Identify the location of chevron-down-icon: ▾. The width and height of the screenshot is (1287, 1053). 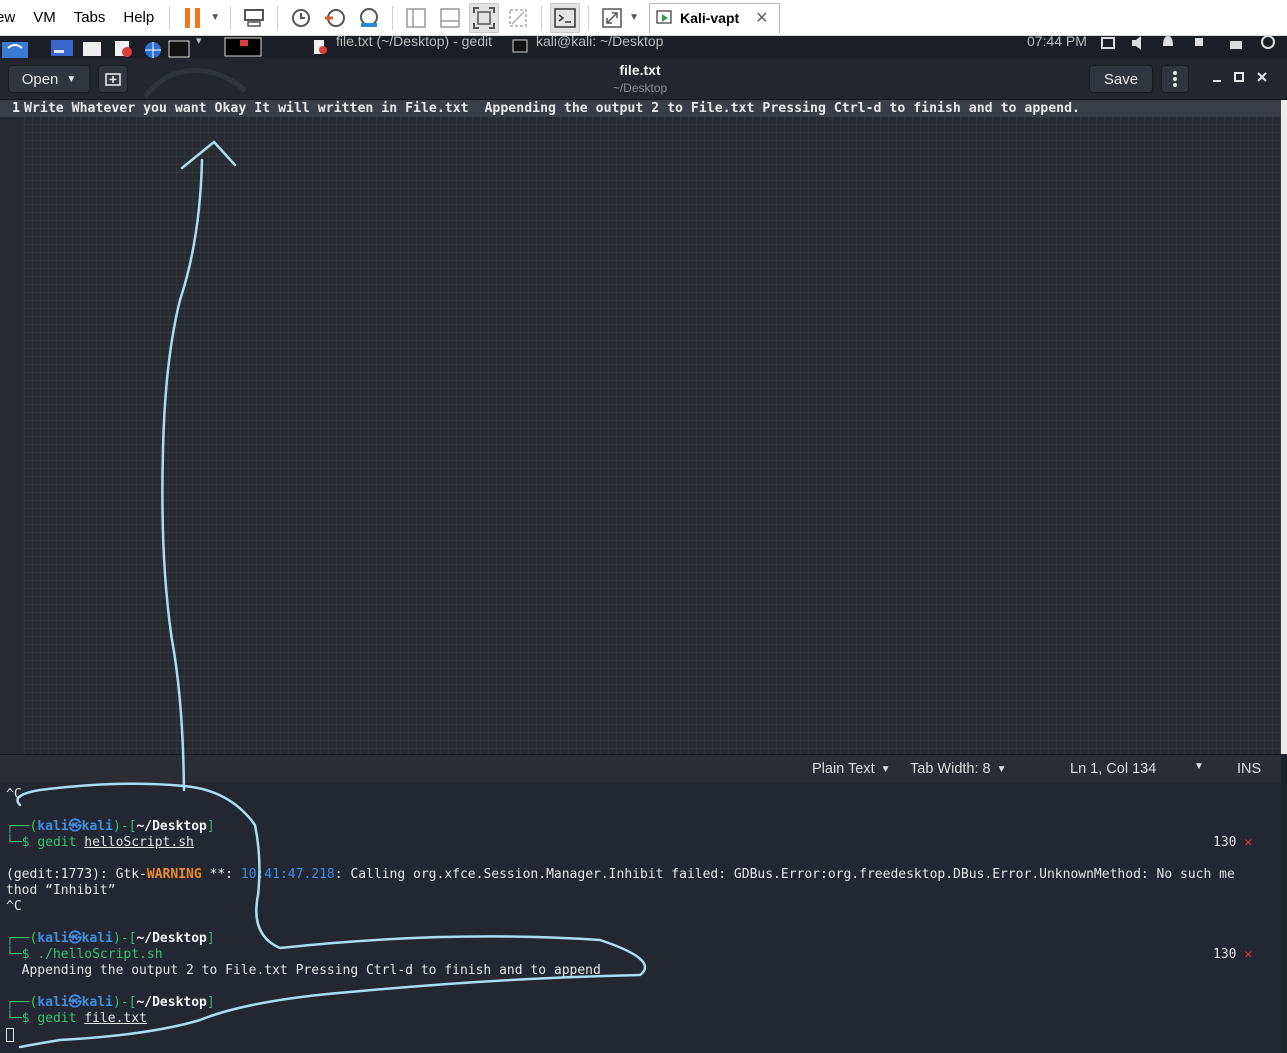
(199, 41).